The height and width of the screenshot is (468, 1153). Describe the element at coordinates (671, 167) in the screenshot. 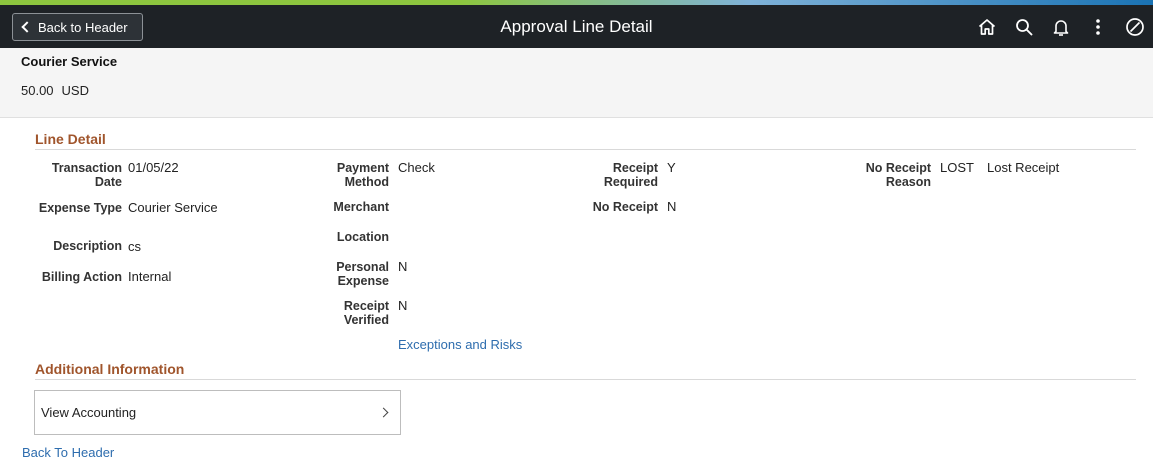

I see `receipt-required-value: Y` at that location.